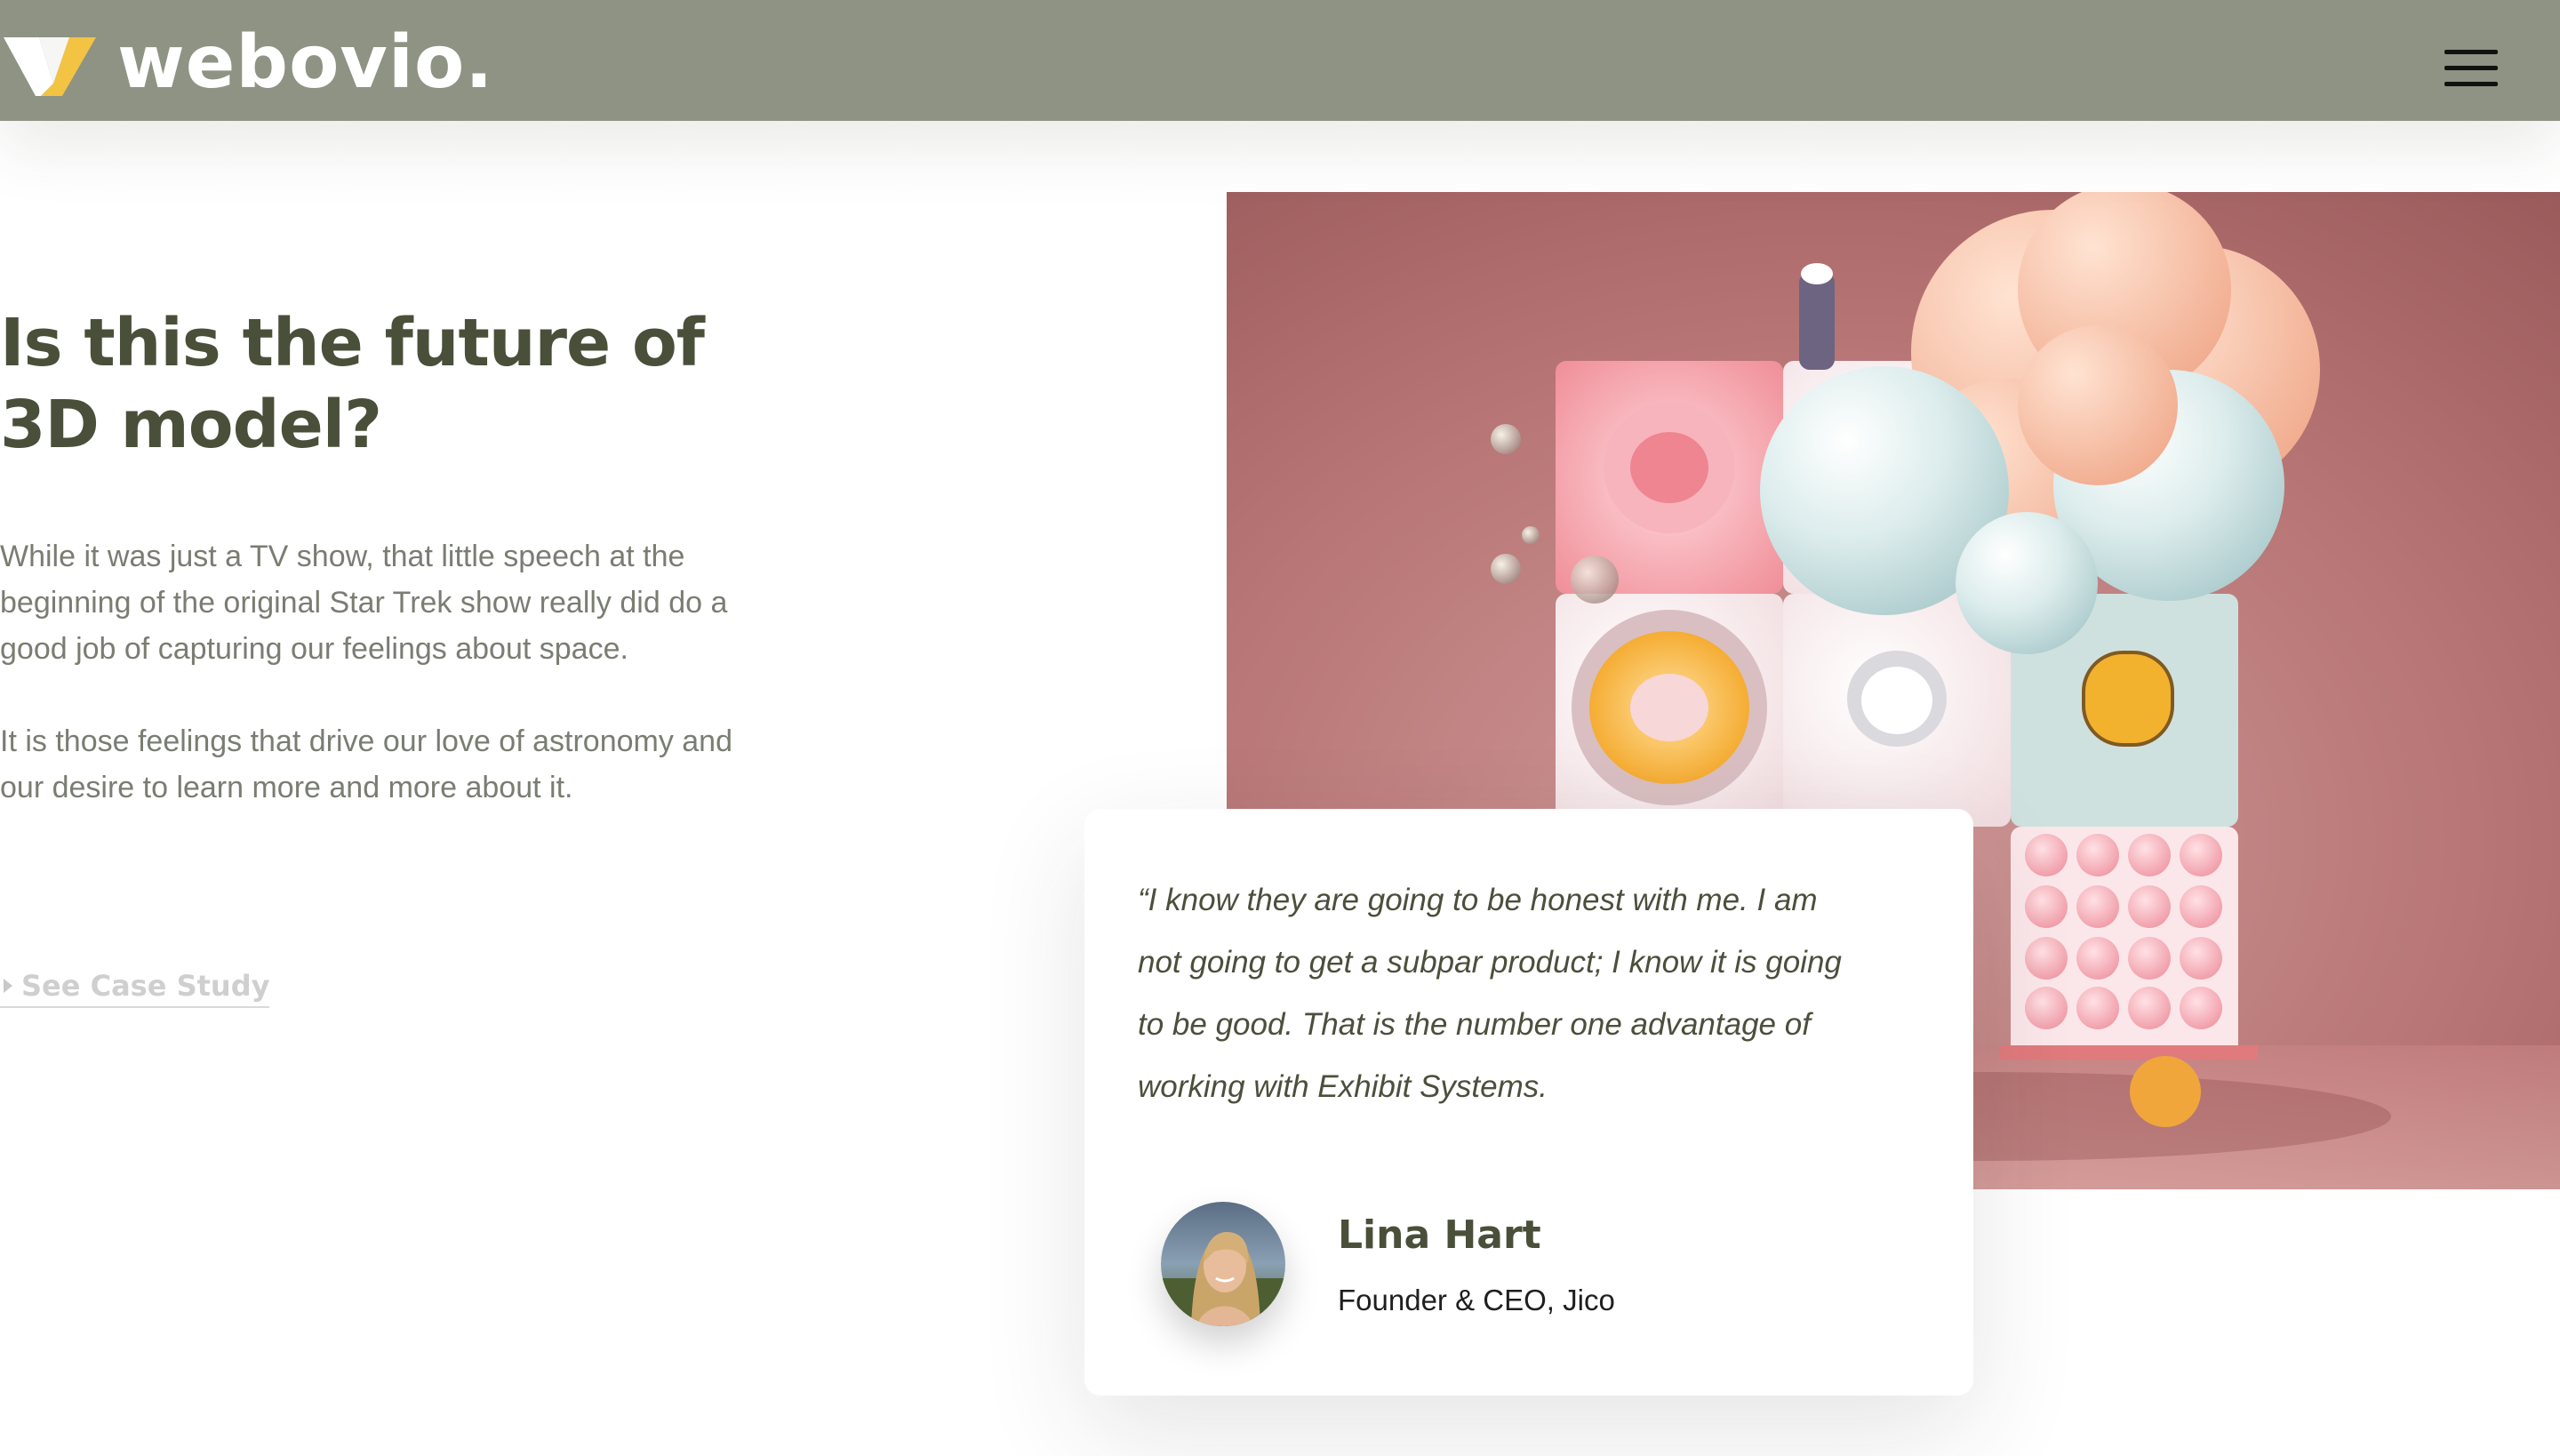  Describe the element at coordinates (1223, 1264) in the screenshot. I see `avatar` at that location.